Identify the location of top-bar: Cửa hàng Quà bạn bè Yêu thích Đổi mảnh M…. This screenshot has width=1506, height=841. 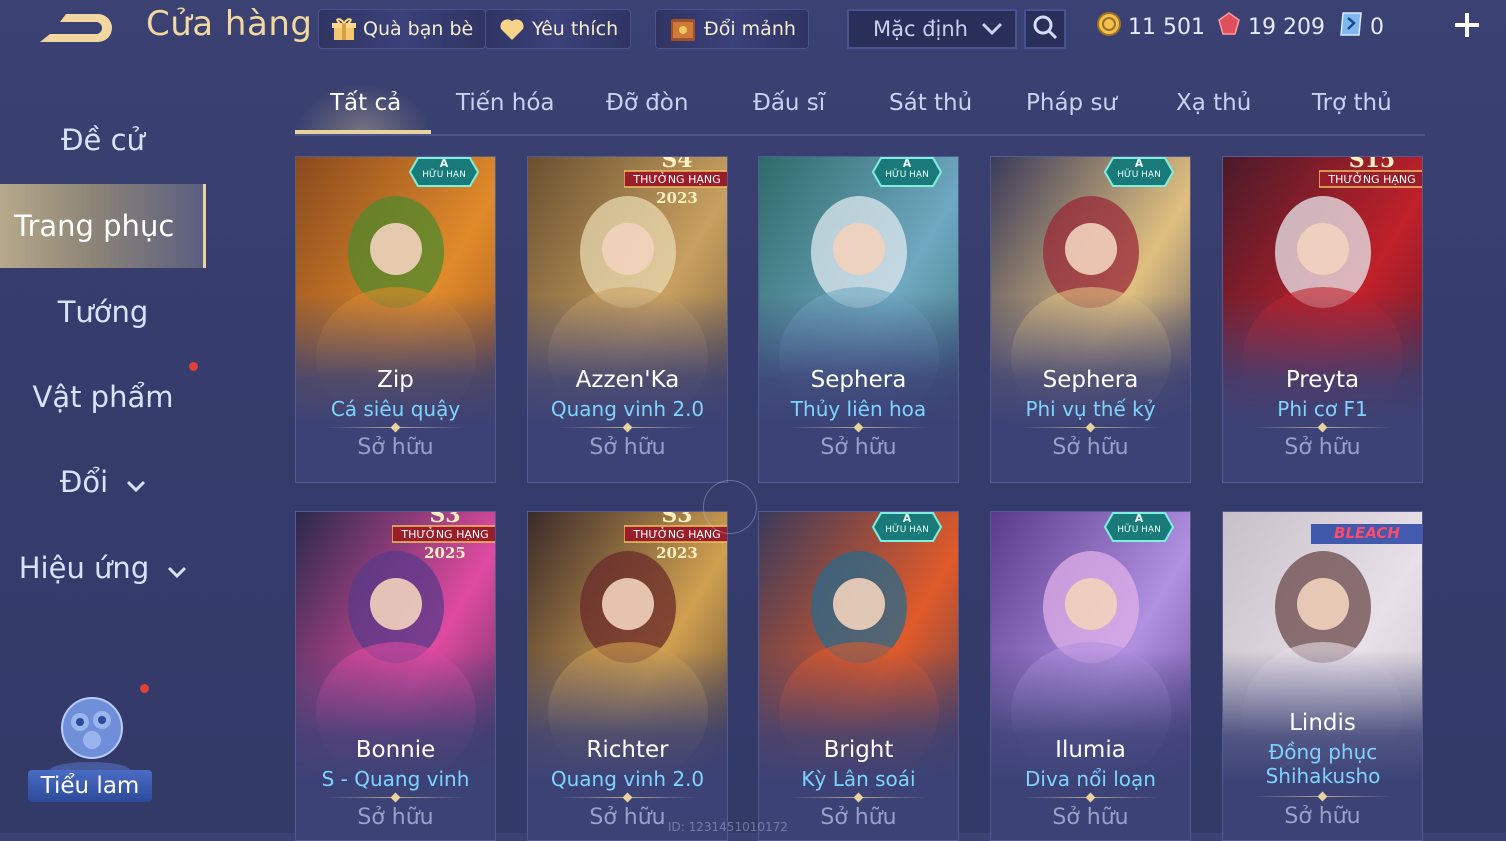
(753, 30).